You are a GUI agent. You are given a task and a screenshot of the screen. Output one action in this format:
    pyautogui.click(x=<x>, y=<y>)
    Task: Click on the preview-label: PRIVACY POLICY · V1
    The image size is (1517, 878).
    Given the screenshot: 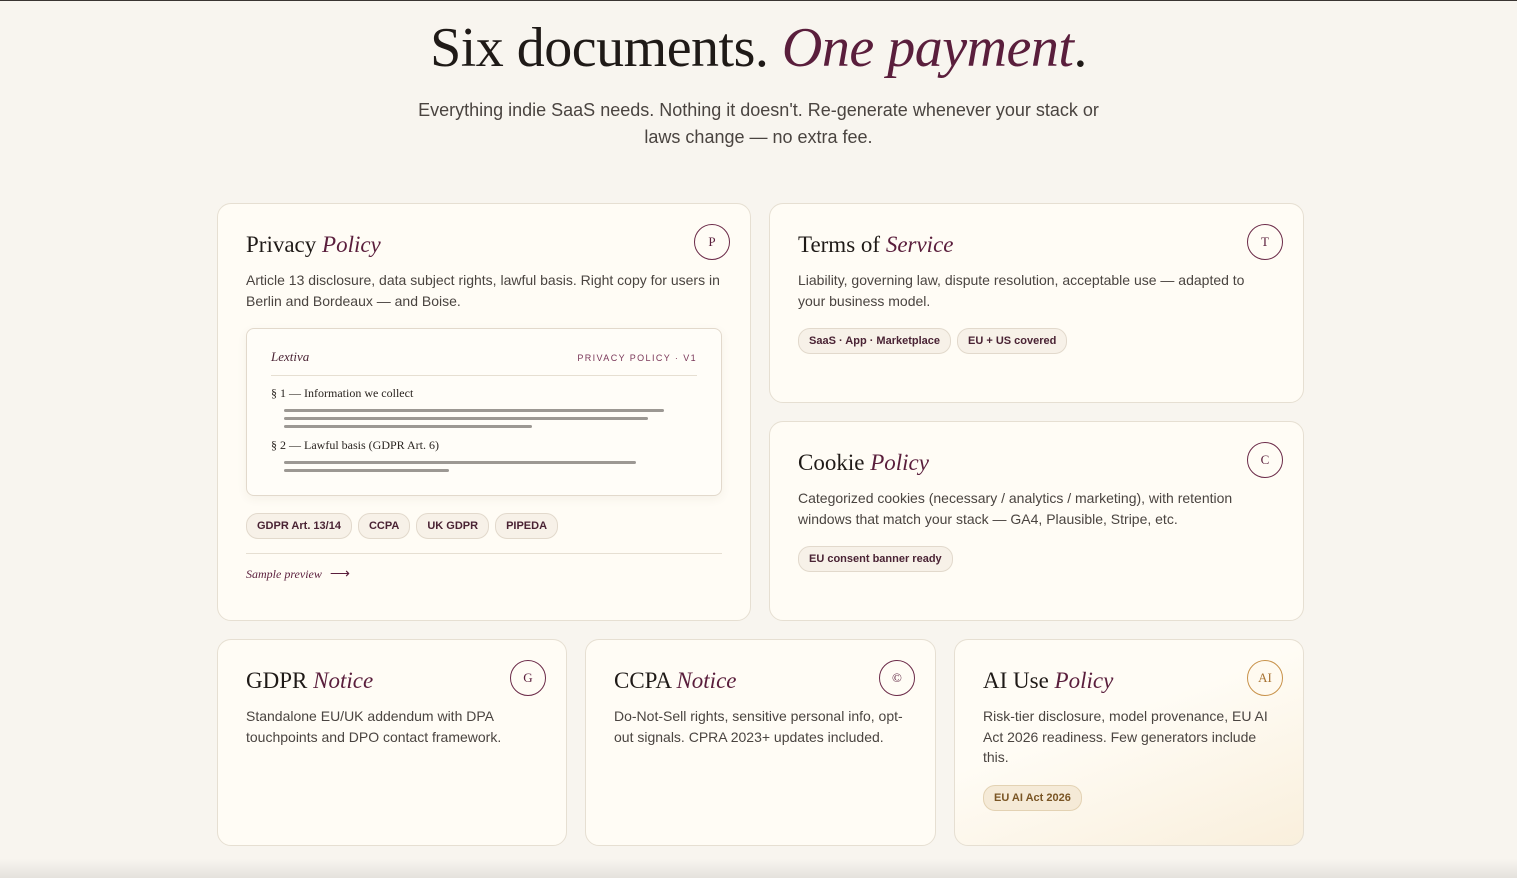 What is the action you would take?
    pyautogui.click(x=637, y=358)
    